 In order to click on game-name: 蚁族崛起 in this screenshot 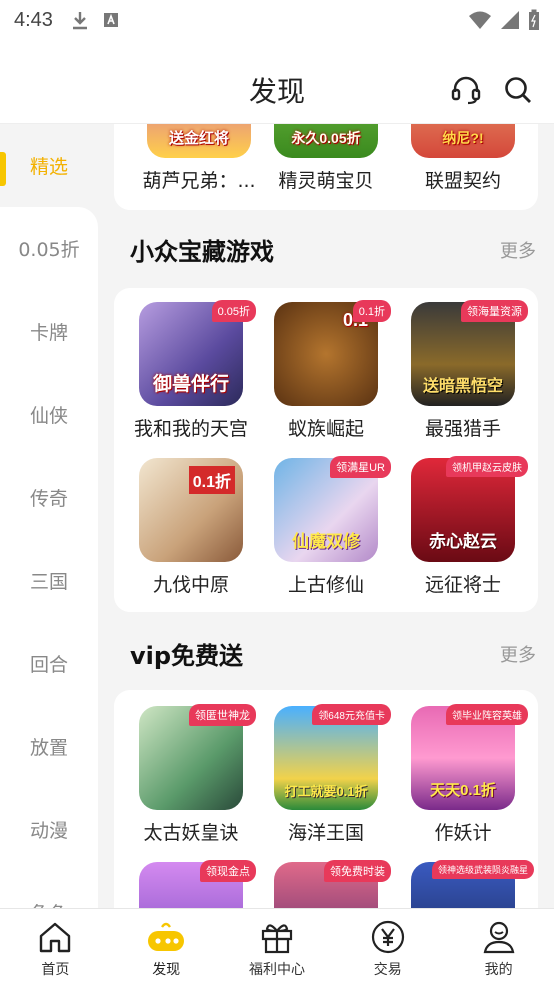, I will do `click(325, 429)`.